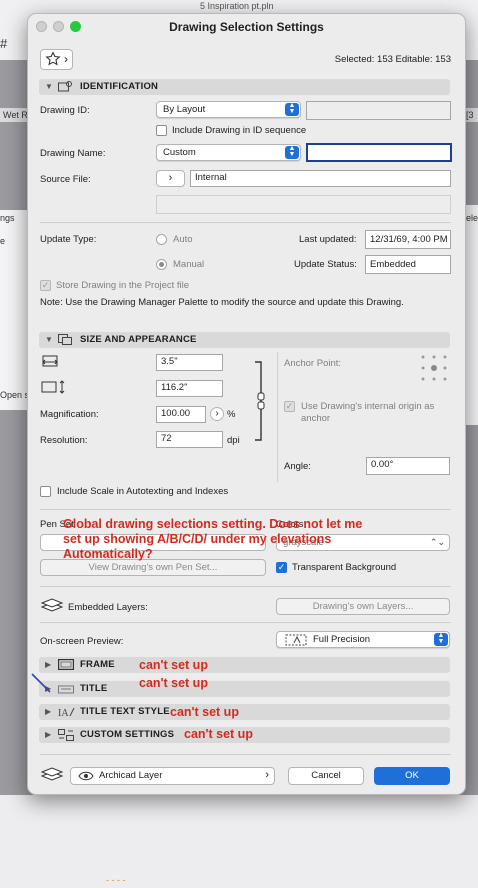  What do you see at coordinates (108, 607) in the screenshot?
I see `embedded-layers-label: Embedded Layers:` at bounding box center [108, 607].